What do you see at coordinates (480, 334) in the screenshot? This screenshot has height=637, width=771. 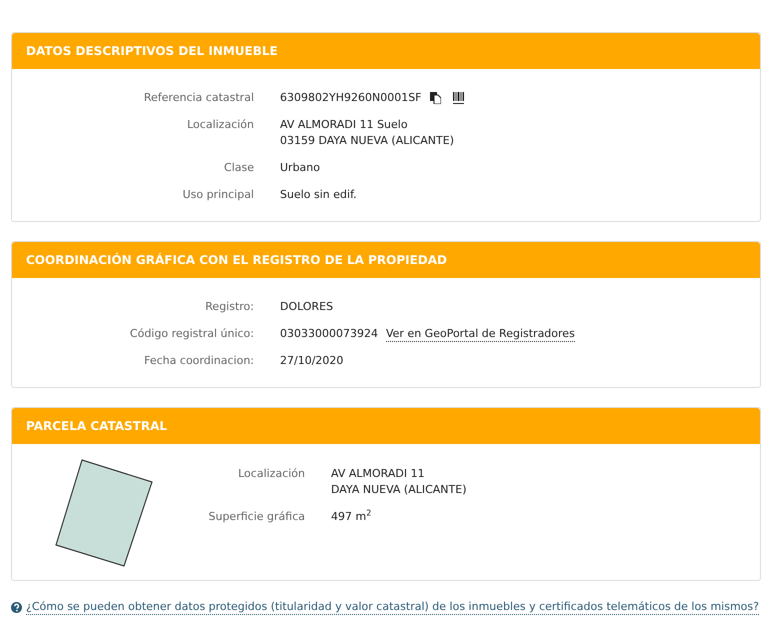 I see `geoportal-link: Ver en GeoPortal de Registradores` at bounding box center [480, 334].